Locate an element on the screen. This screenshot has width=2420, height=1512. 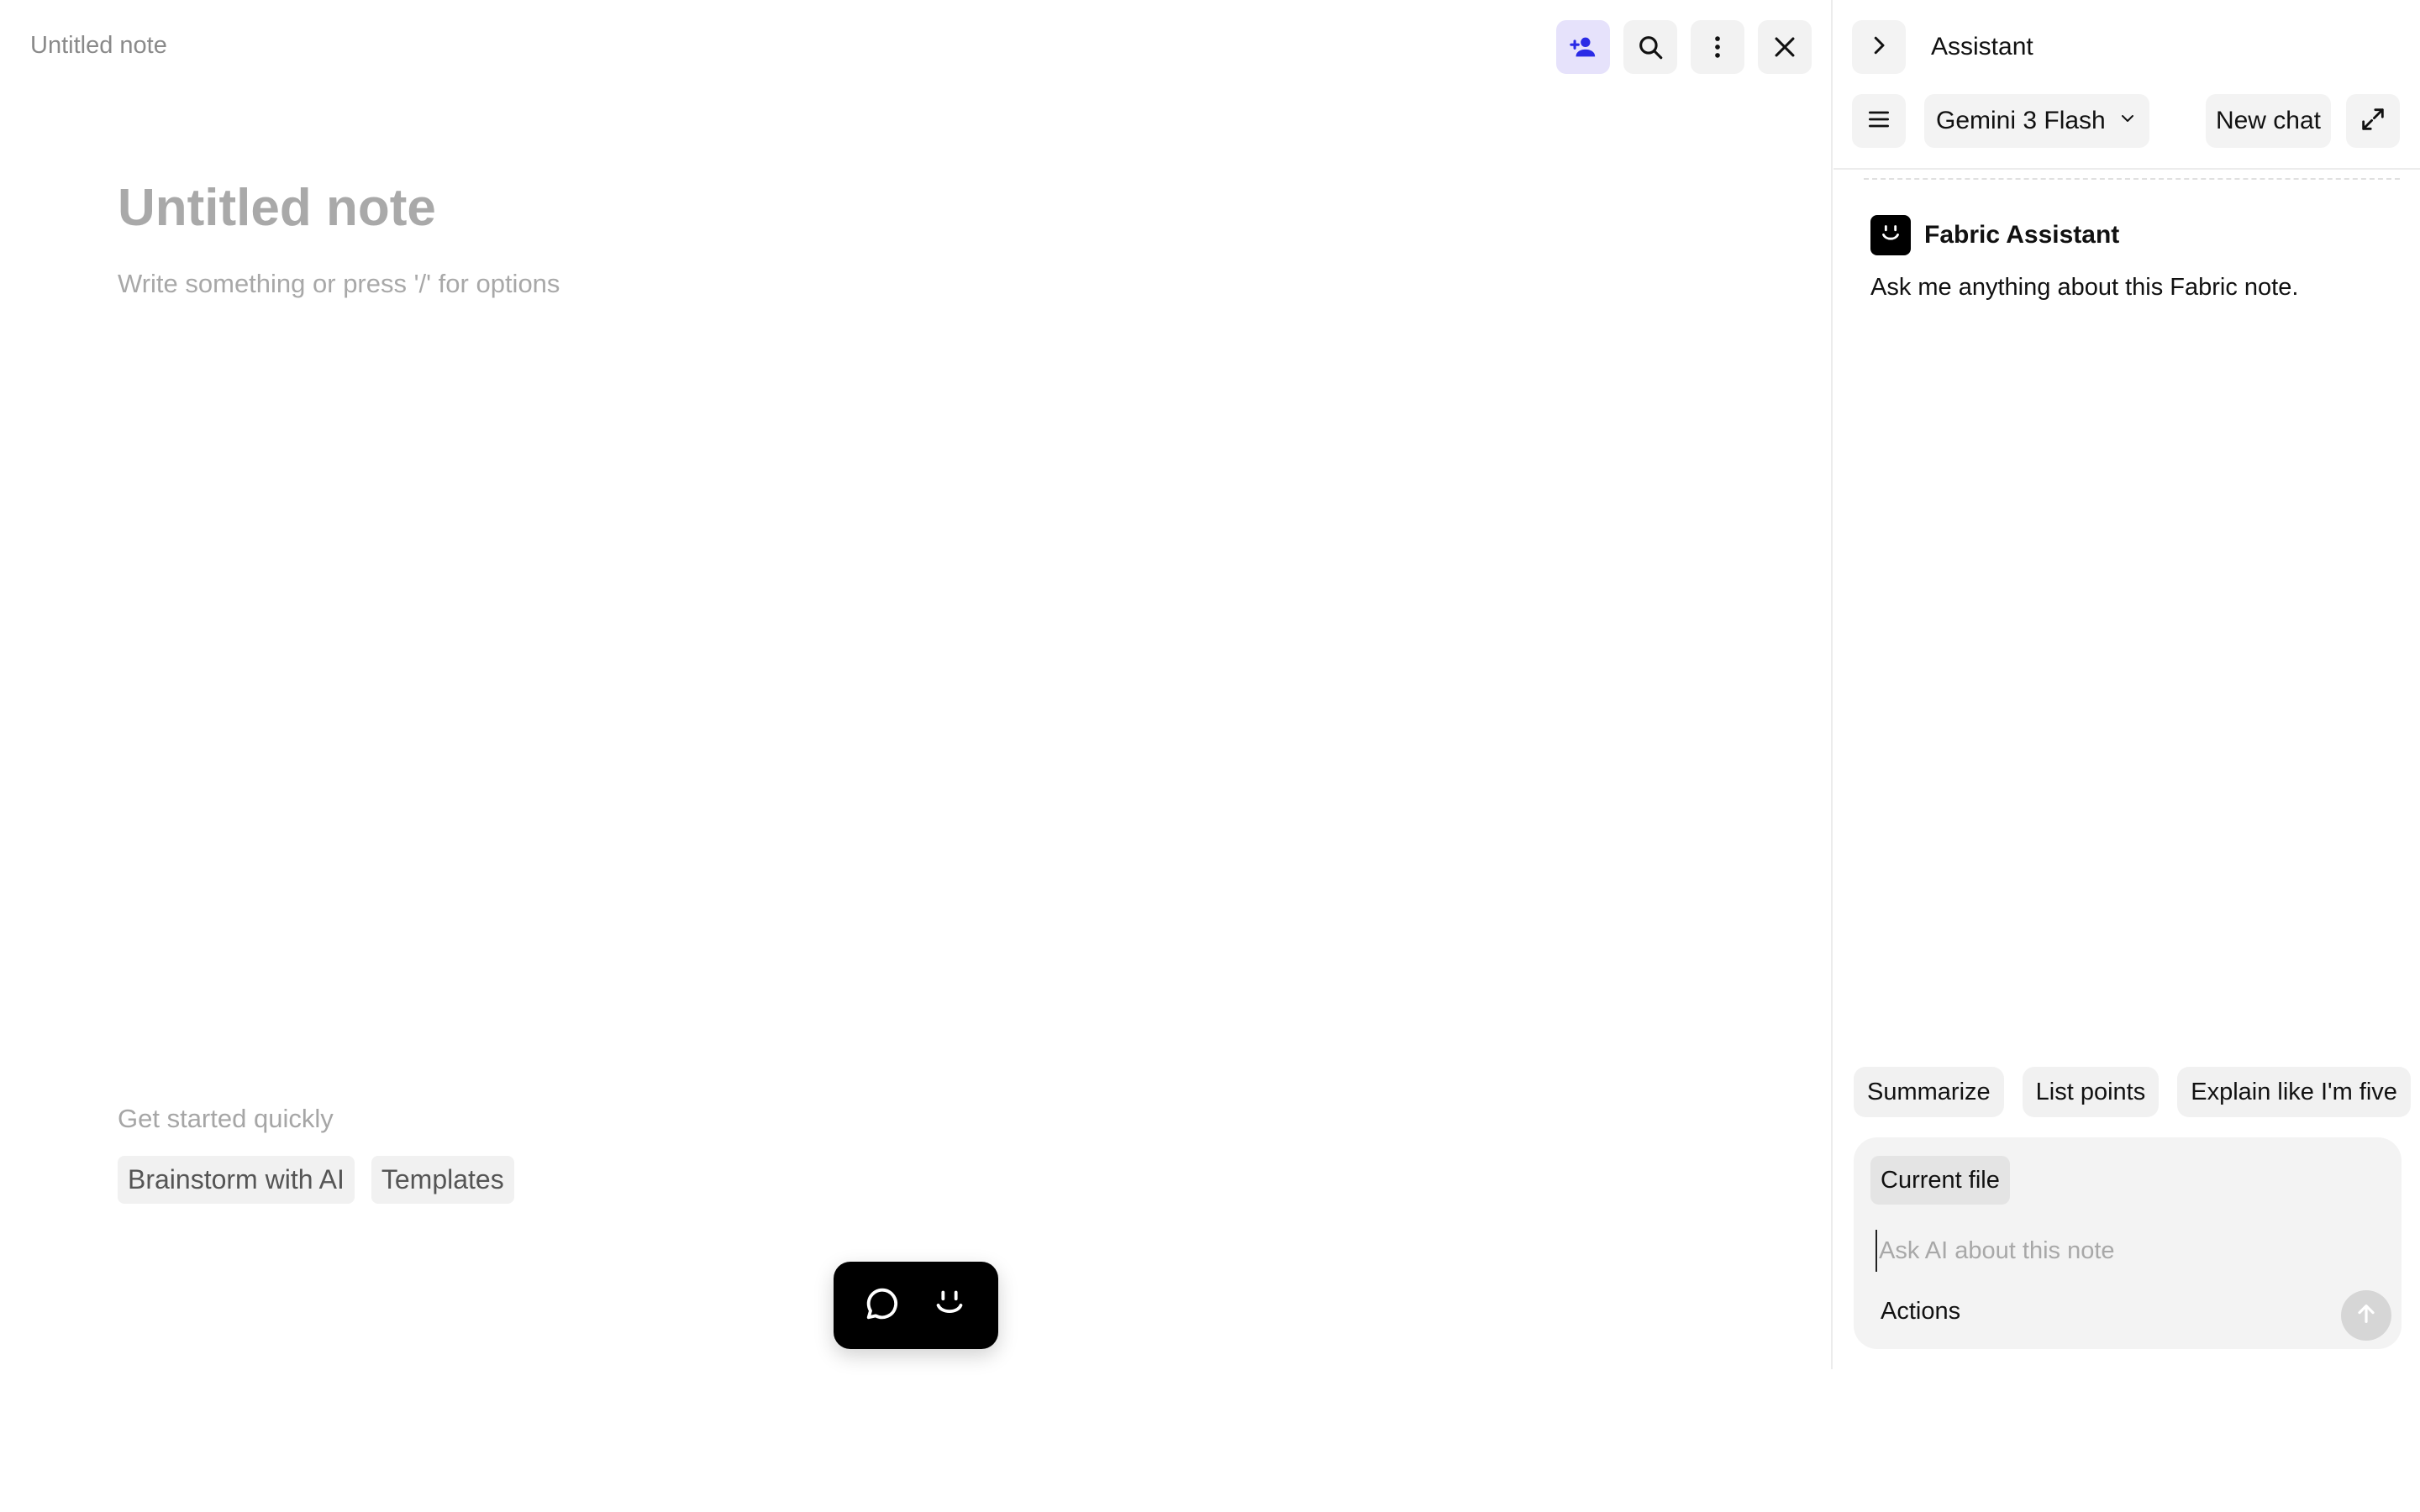
expand-panel-button is located at coordinates (2373, 121).